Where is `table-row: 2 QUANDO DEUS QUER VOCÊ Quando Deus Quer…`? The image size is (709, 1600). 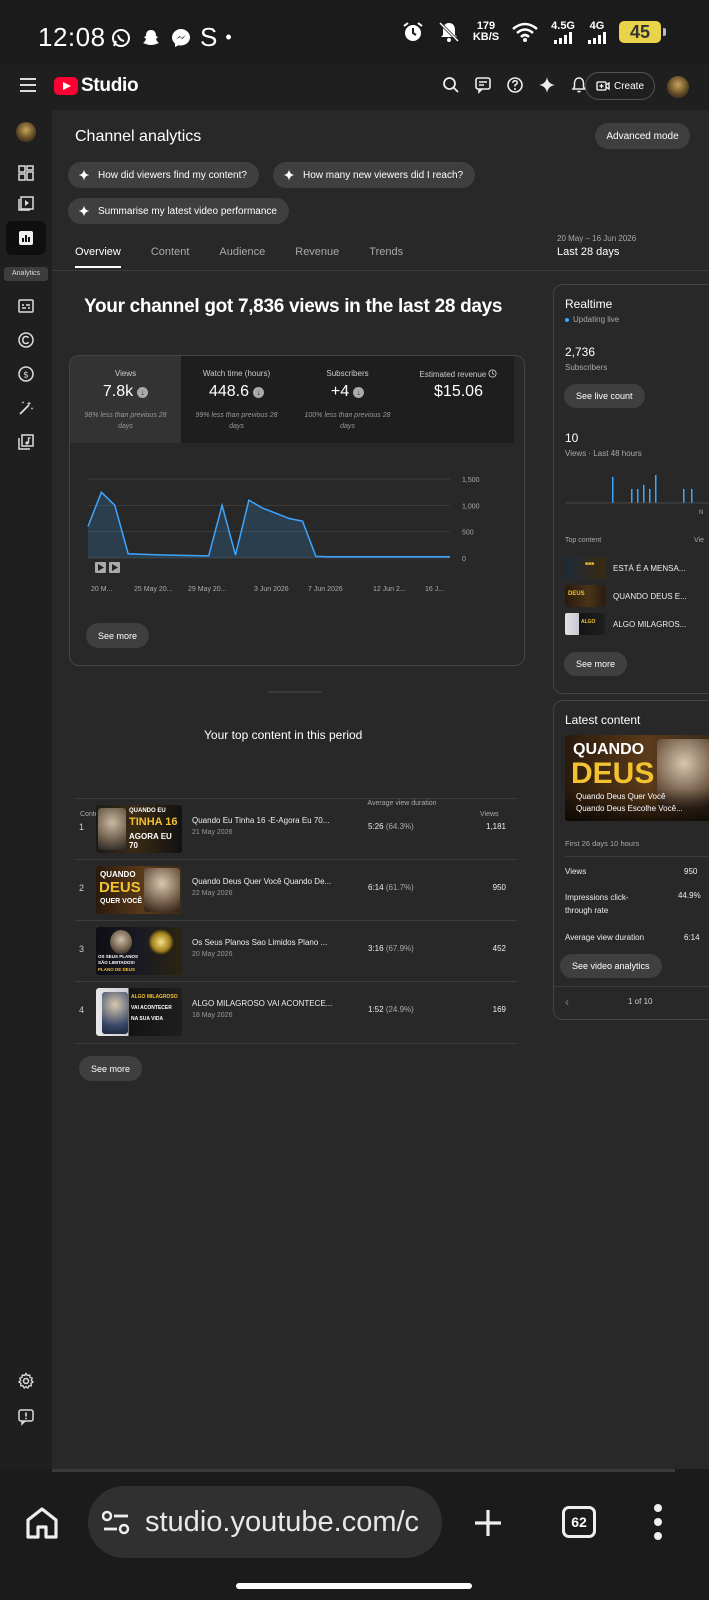
table-row: 2 QUANDO DEUS QUER VOCÊ Quando Deus Quer… is located at coordinates (296, 889).